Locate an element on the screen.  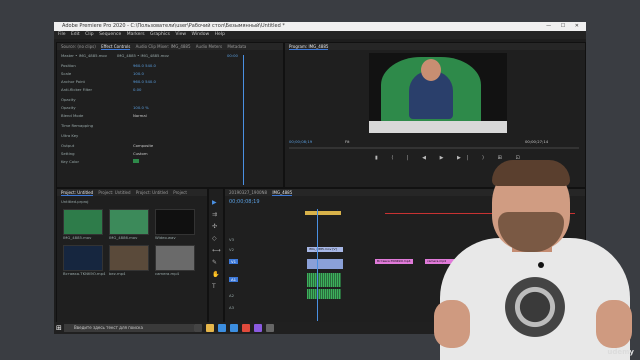
track-select-icon: ⇉ is located at coordinates (214, 214).